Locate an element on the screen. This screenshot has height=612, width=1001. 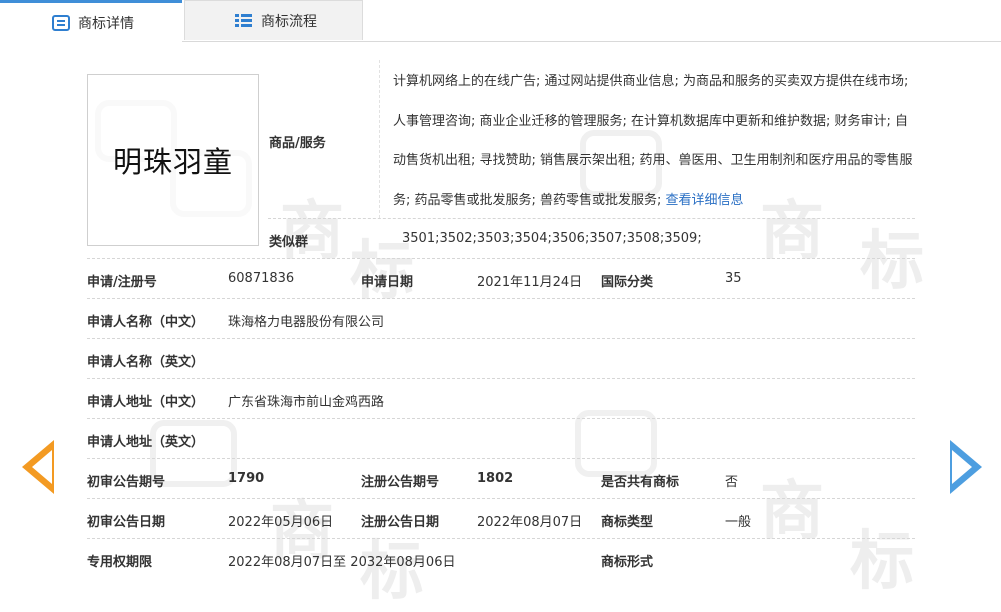
previous-arrow-icon is located at coordinates (38, 467).